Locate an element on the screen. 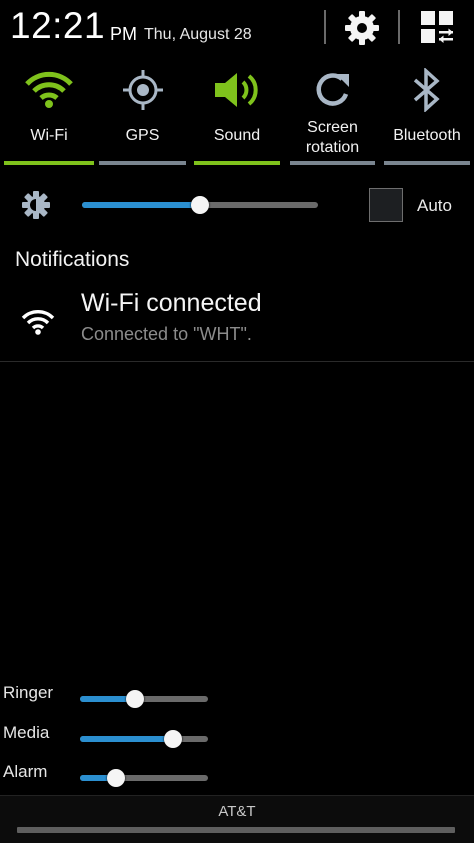 The height and width of the screenshot is (843, 474). toggle-screen-rotation-label-line2: rotation is located at coordinates (332, 147).